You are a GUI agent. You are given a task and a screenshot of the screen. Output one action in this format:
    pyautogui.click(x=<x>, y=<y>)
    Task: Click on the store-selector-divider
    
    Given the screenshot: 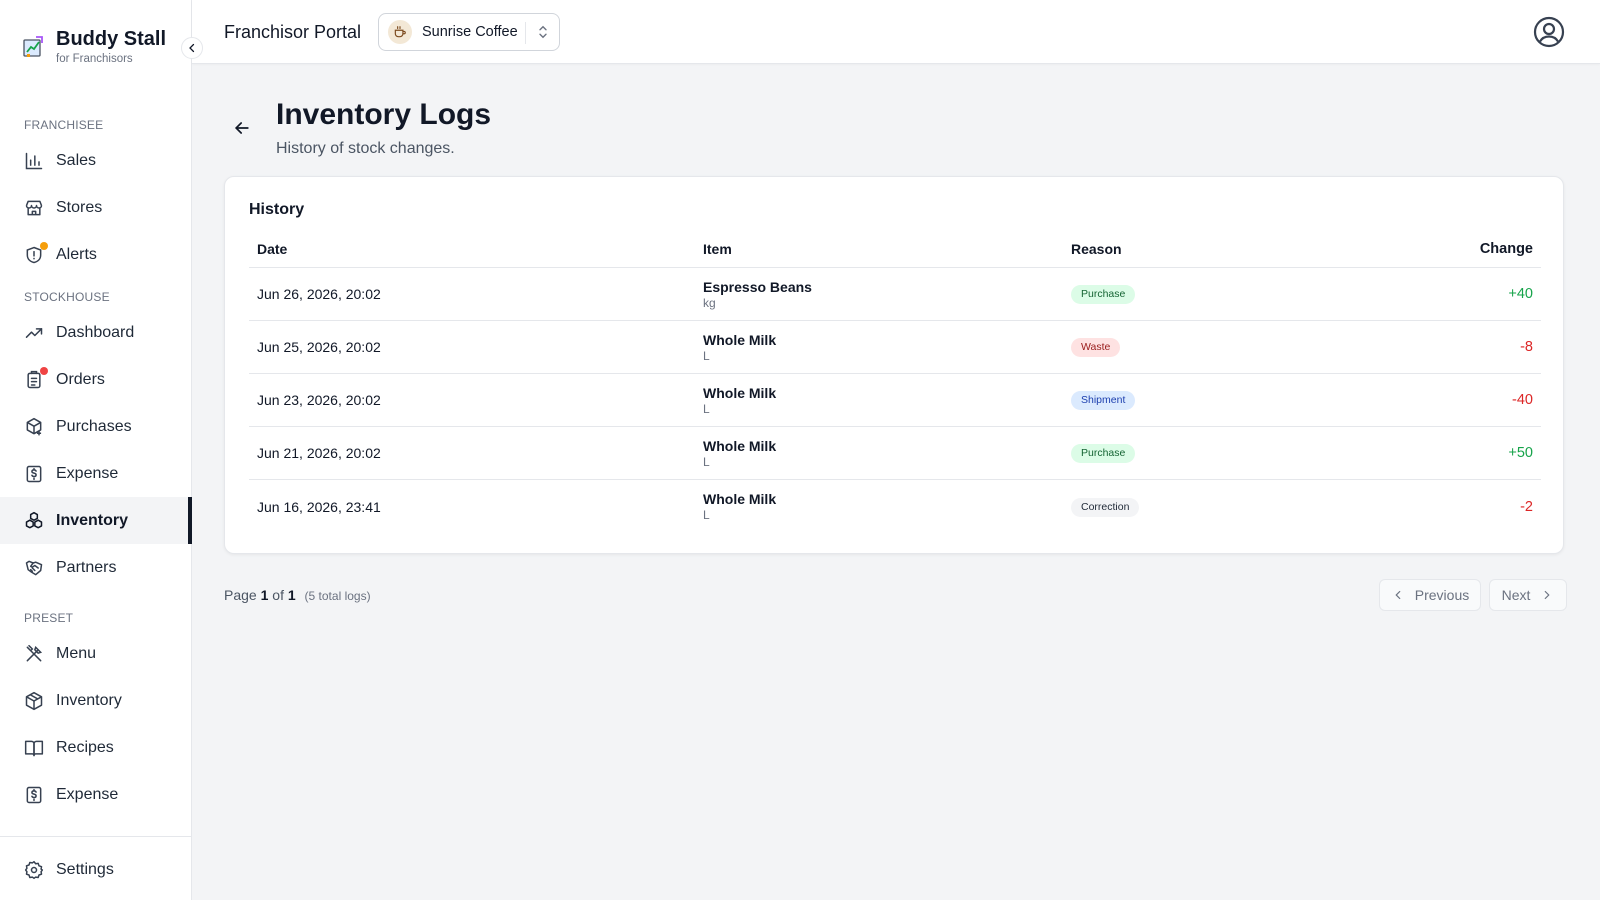 What is the action you would take?
    pyautogui.click(x=525, y=33)
    